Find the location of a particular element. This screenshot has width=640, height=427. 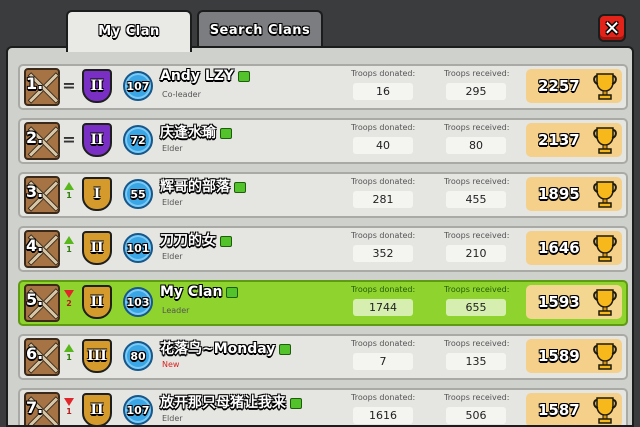

rank-up-arrow-icon is located at coordinates (69, 240).